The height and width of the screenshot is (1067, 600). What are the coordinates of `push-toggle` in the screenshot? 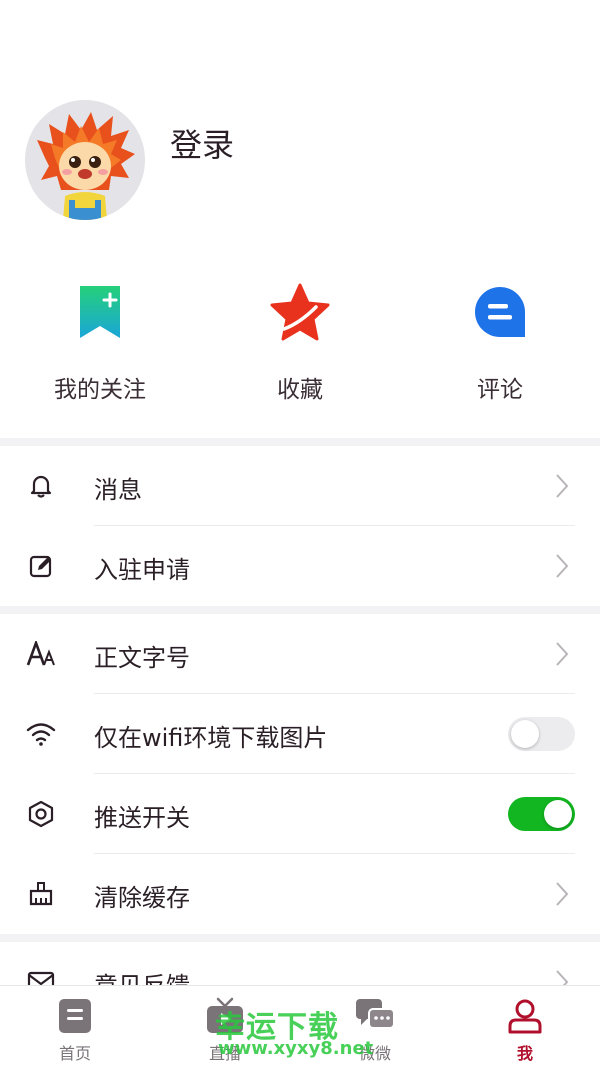 It's located at (541, 814).